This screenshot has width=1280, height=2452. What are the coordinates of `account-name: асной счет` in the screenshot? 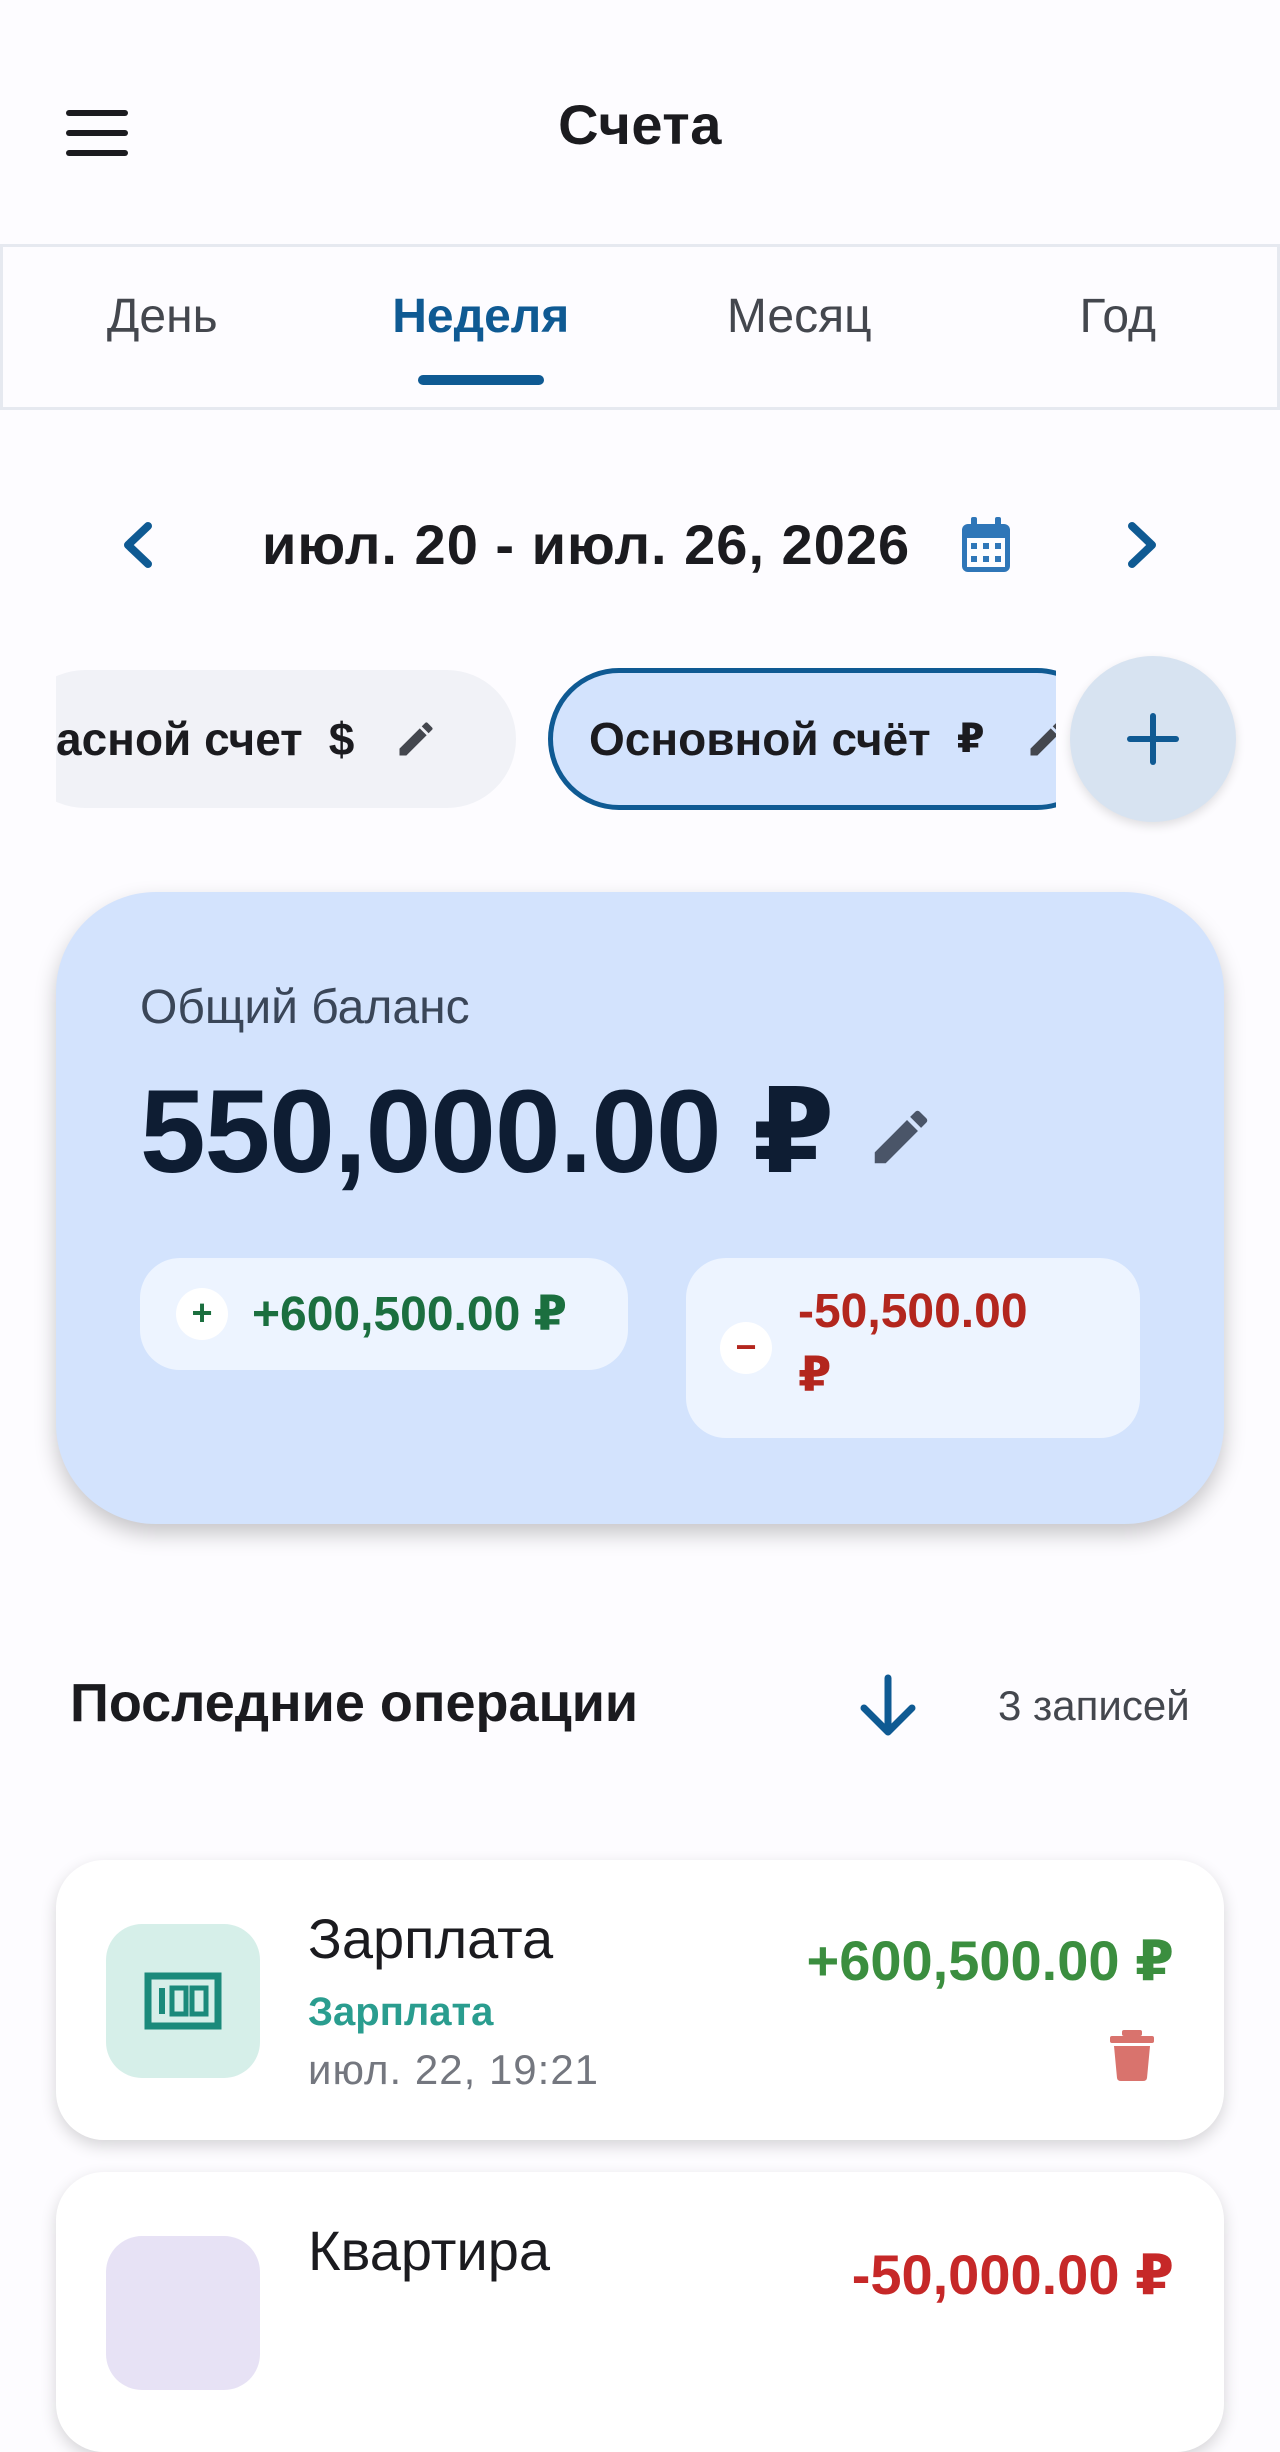 It's located at (179, 739).